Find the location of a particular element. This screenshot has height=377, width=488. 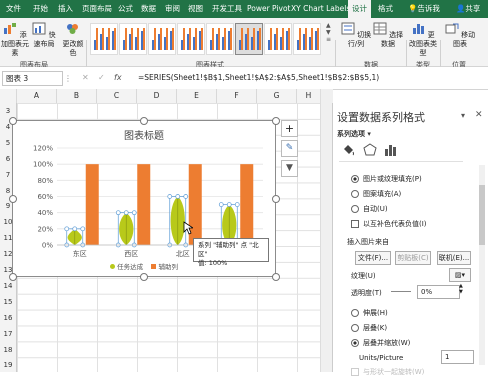

units-per-picture-label: Units/Picture is located at coordinates (381, 358).